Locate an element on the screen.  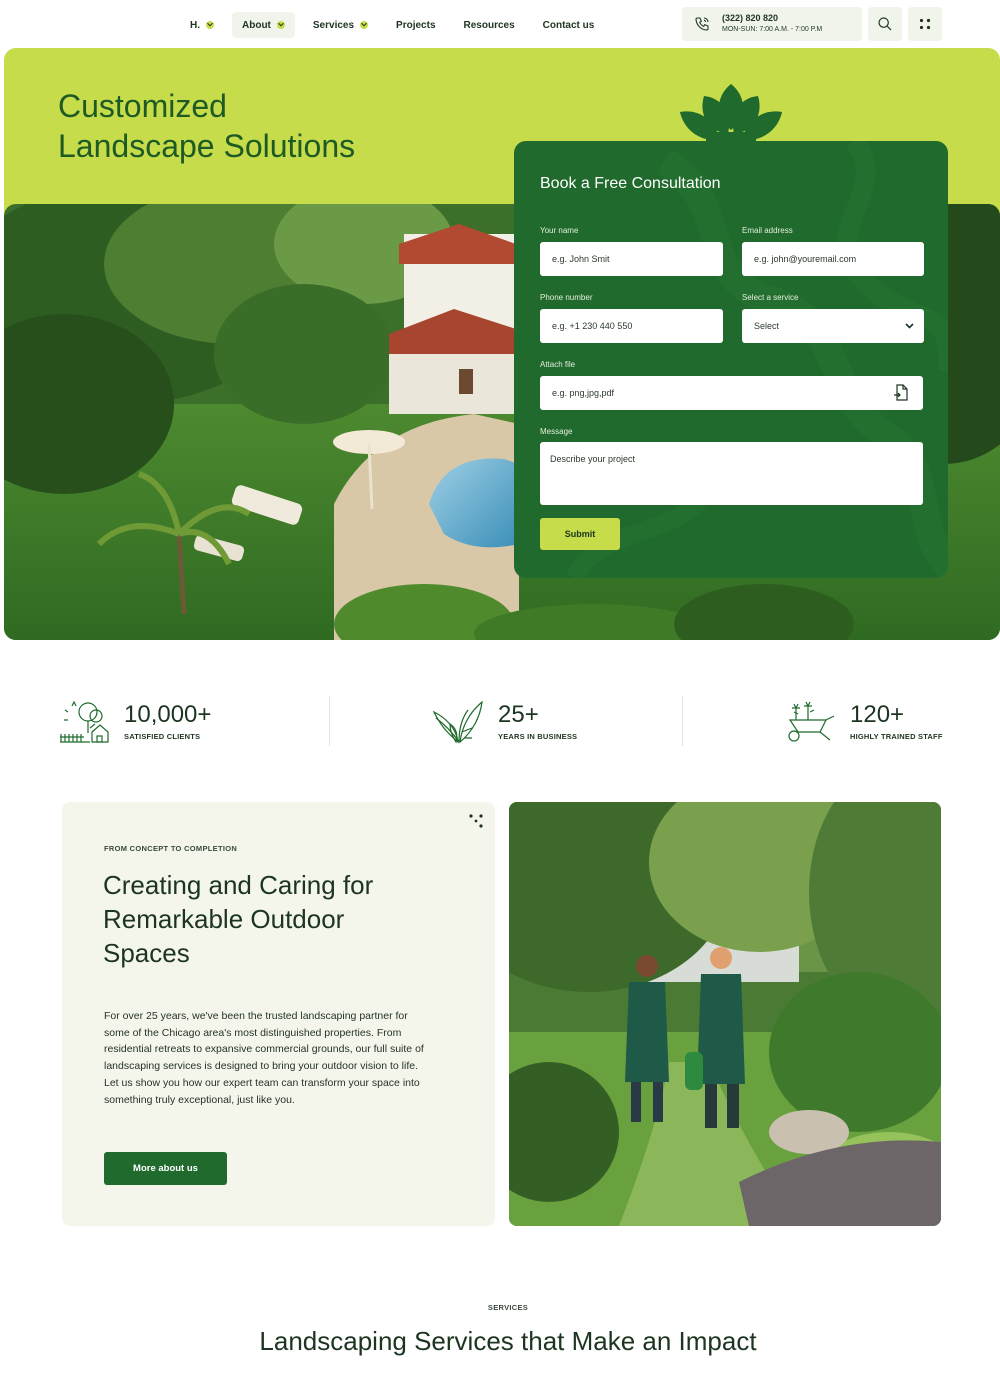
email-input: e.g. john@youremail.com is located at coordinates (833, 259).